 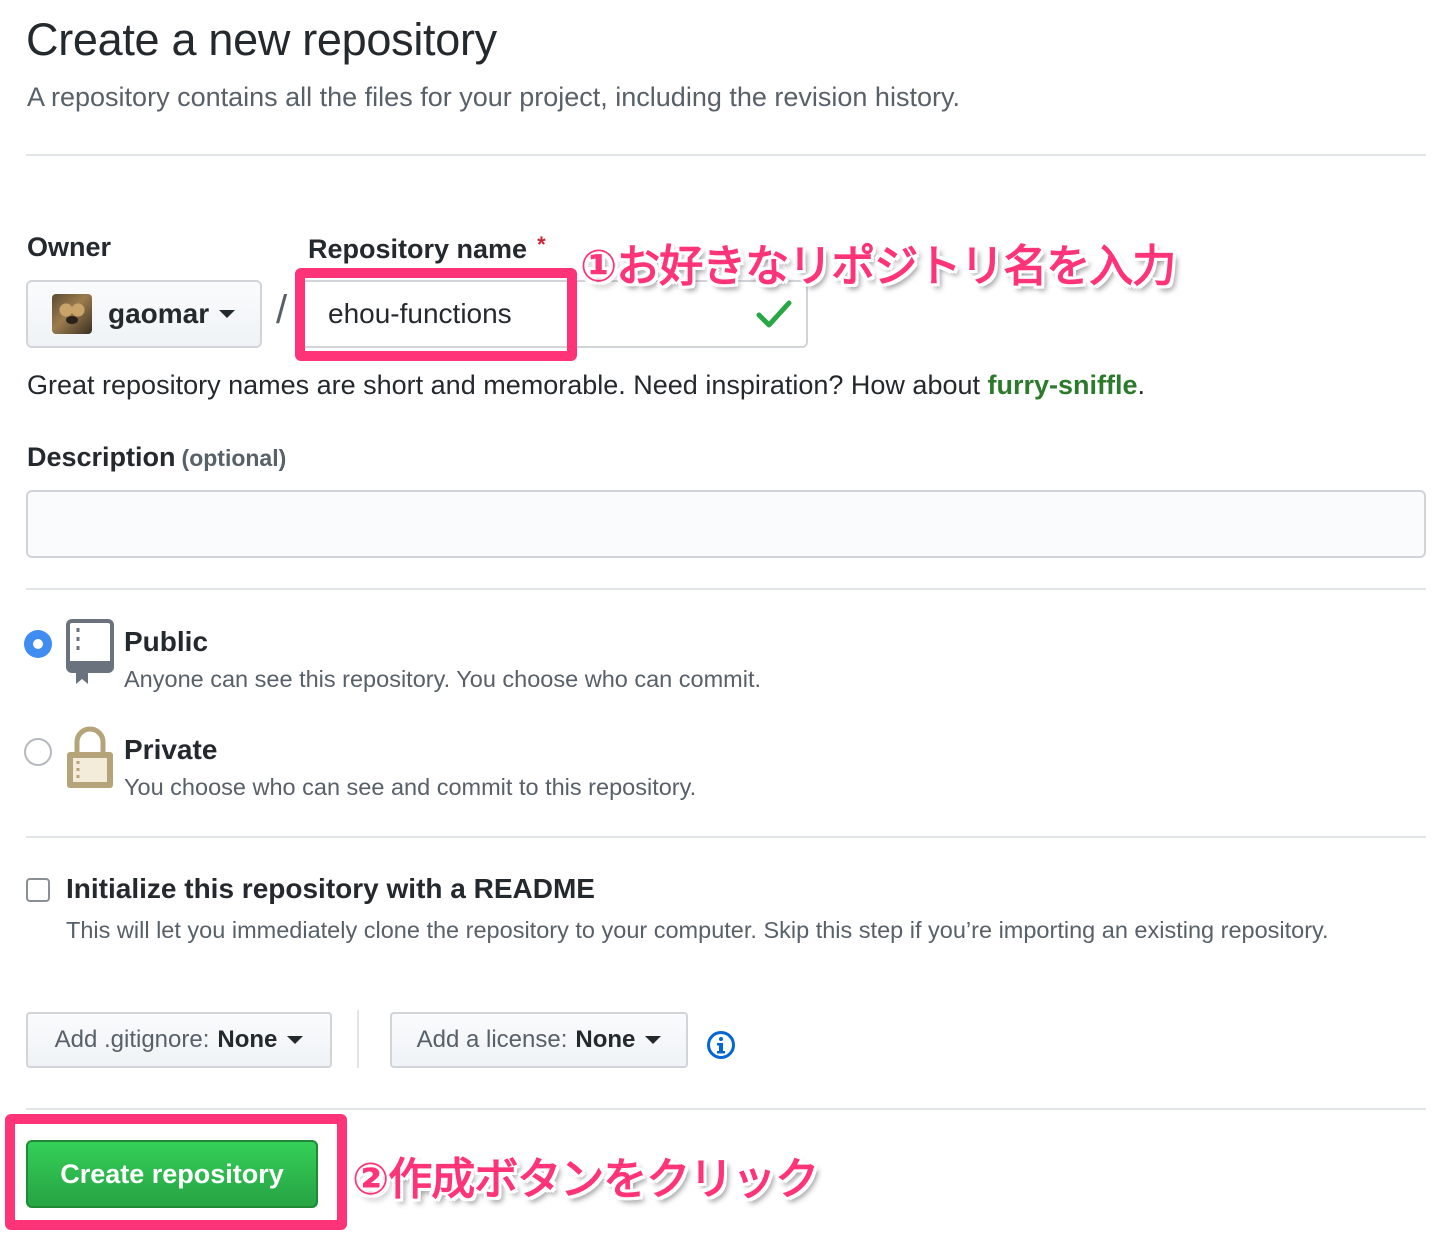 What do you see at coordinates (721, 1045) in the screenshot?
I see `info-icon` at bounding box center [721, 1045].